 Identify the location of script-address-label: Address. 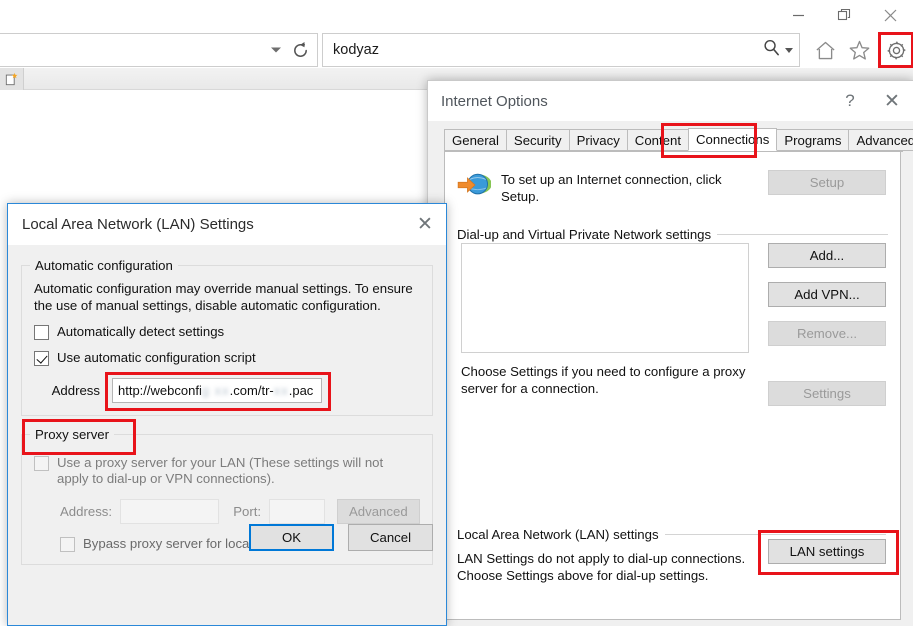
(75, 390).